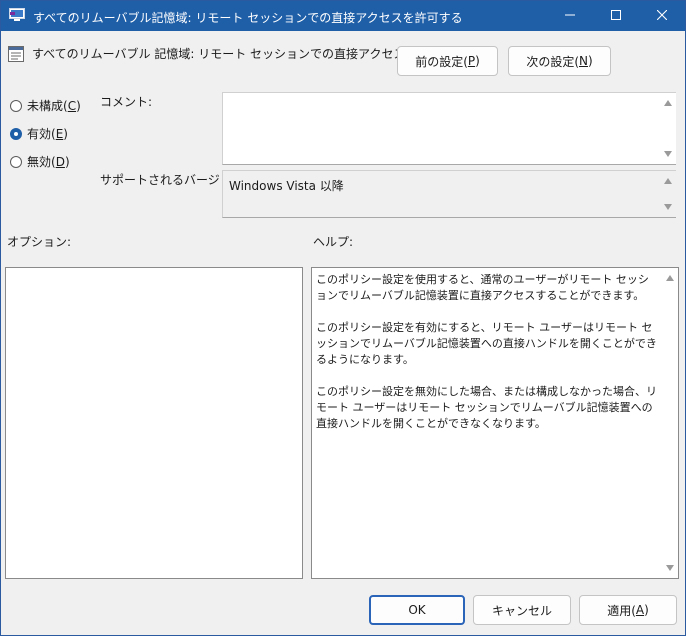 This screenshot has height=636, width=686. I want to click on supported-on-field: Windows Vista 以降, so click(449, 194).